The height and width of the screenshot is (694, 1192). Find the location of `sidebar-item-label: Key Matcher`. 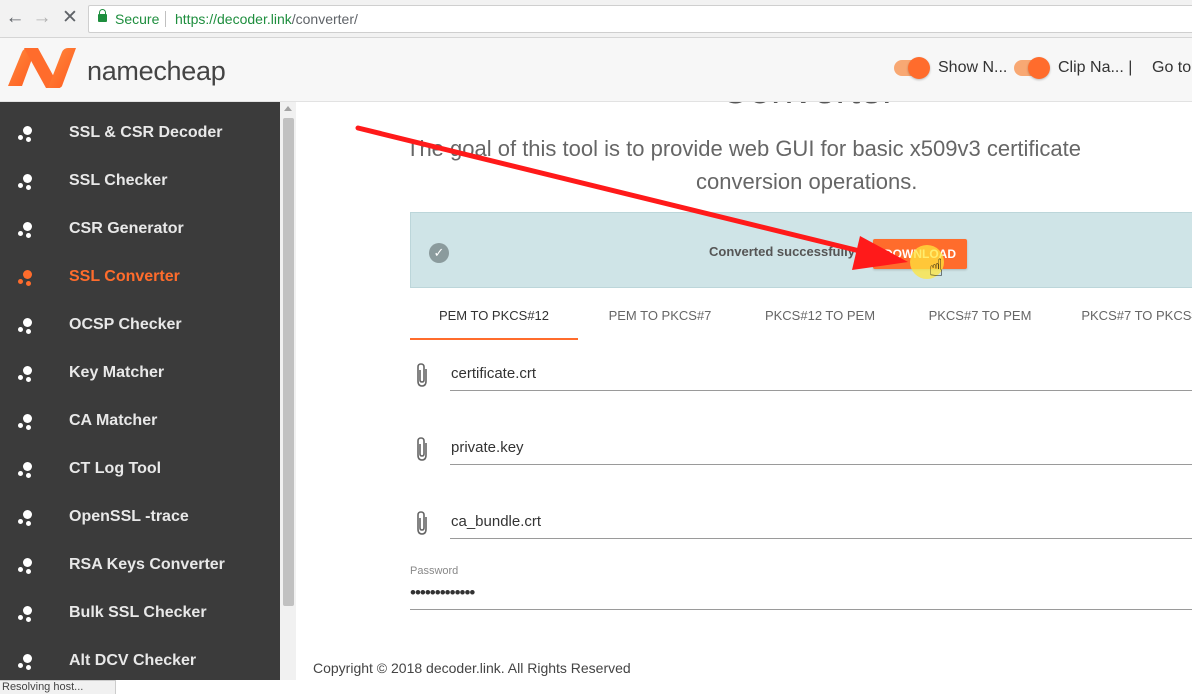

sidebar-item-label: Key Matcher is located at coordinates (117, 372).